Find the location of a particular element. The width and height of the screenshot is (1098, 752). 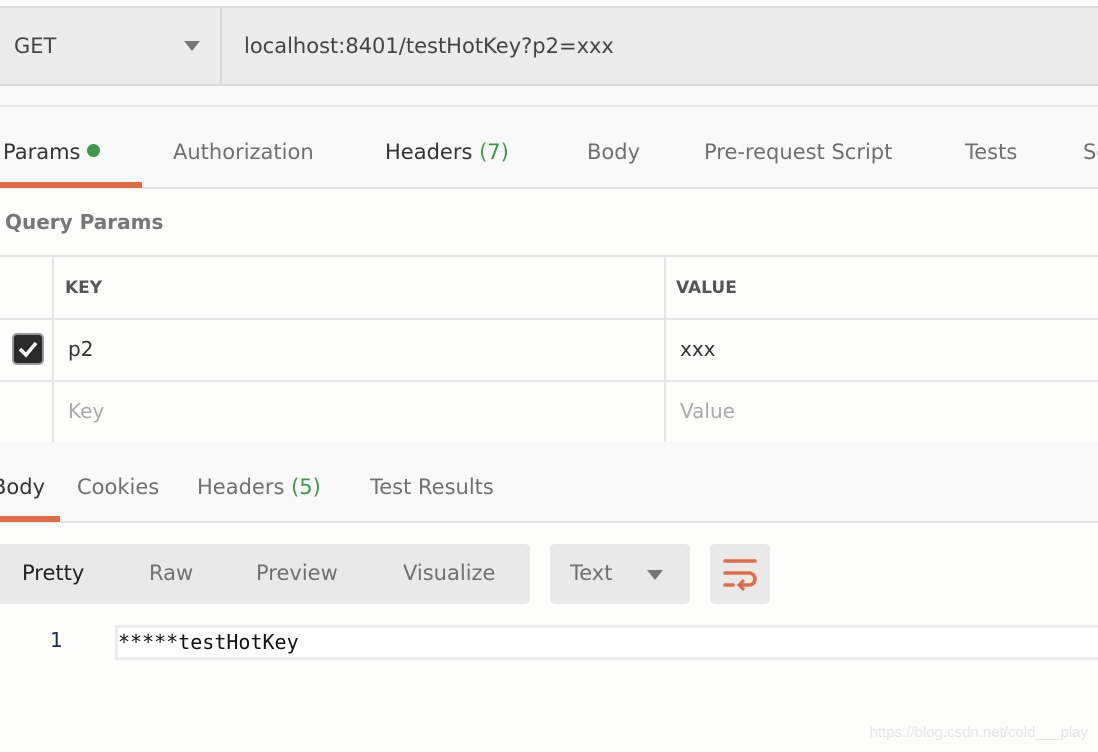

param-key-input: p2 is located at coordinates (80, 349).